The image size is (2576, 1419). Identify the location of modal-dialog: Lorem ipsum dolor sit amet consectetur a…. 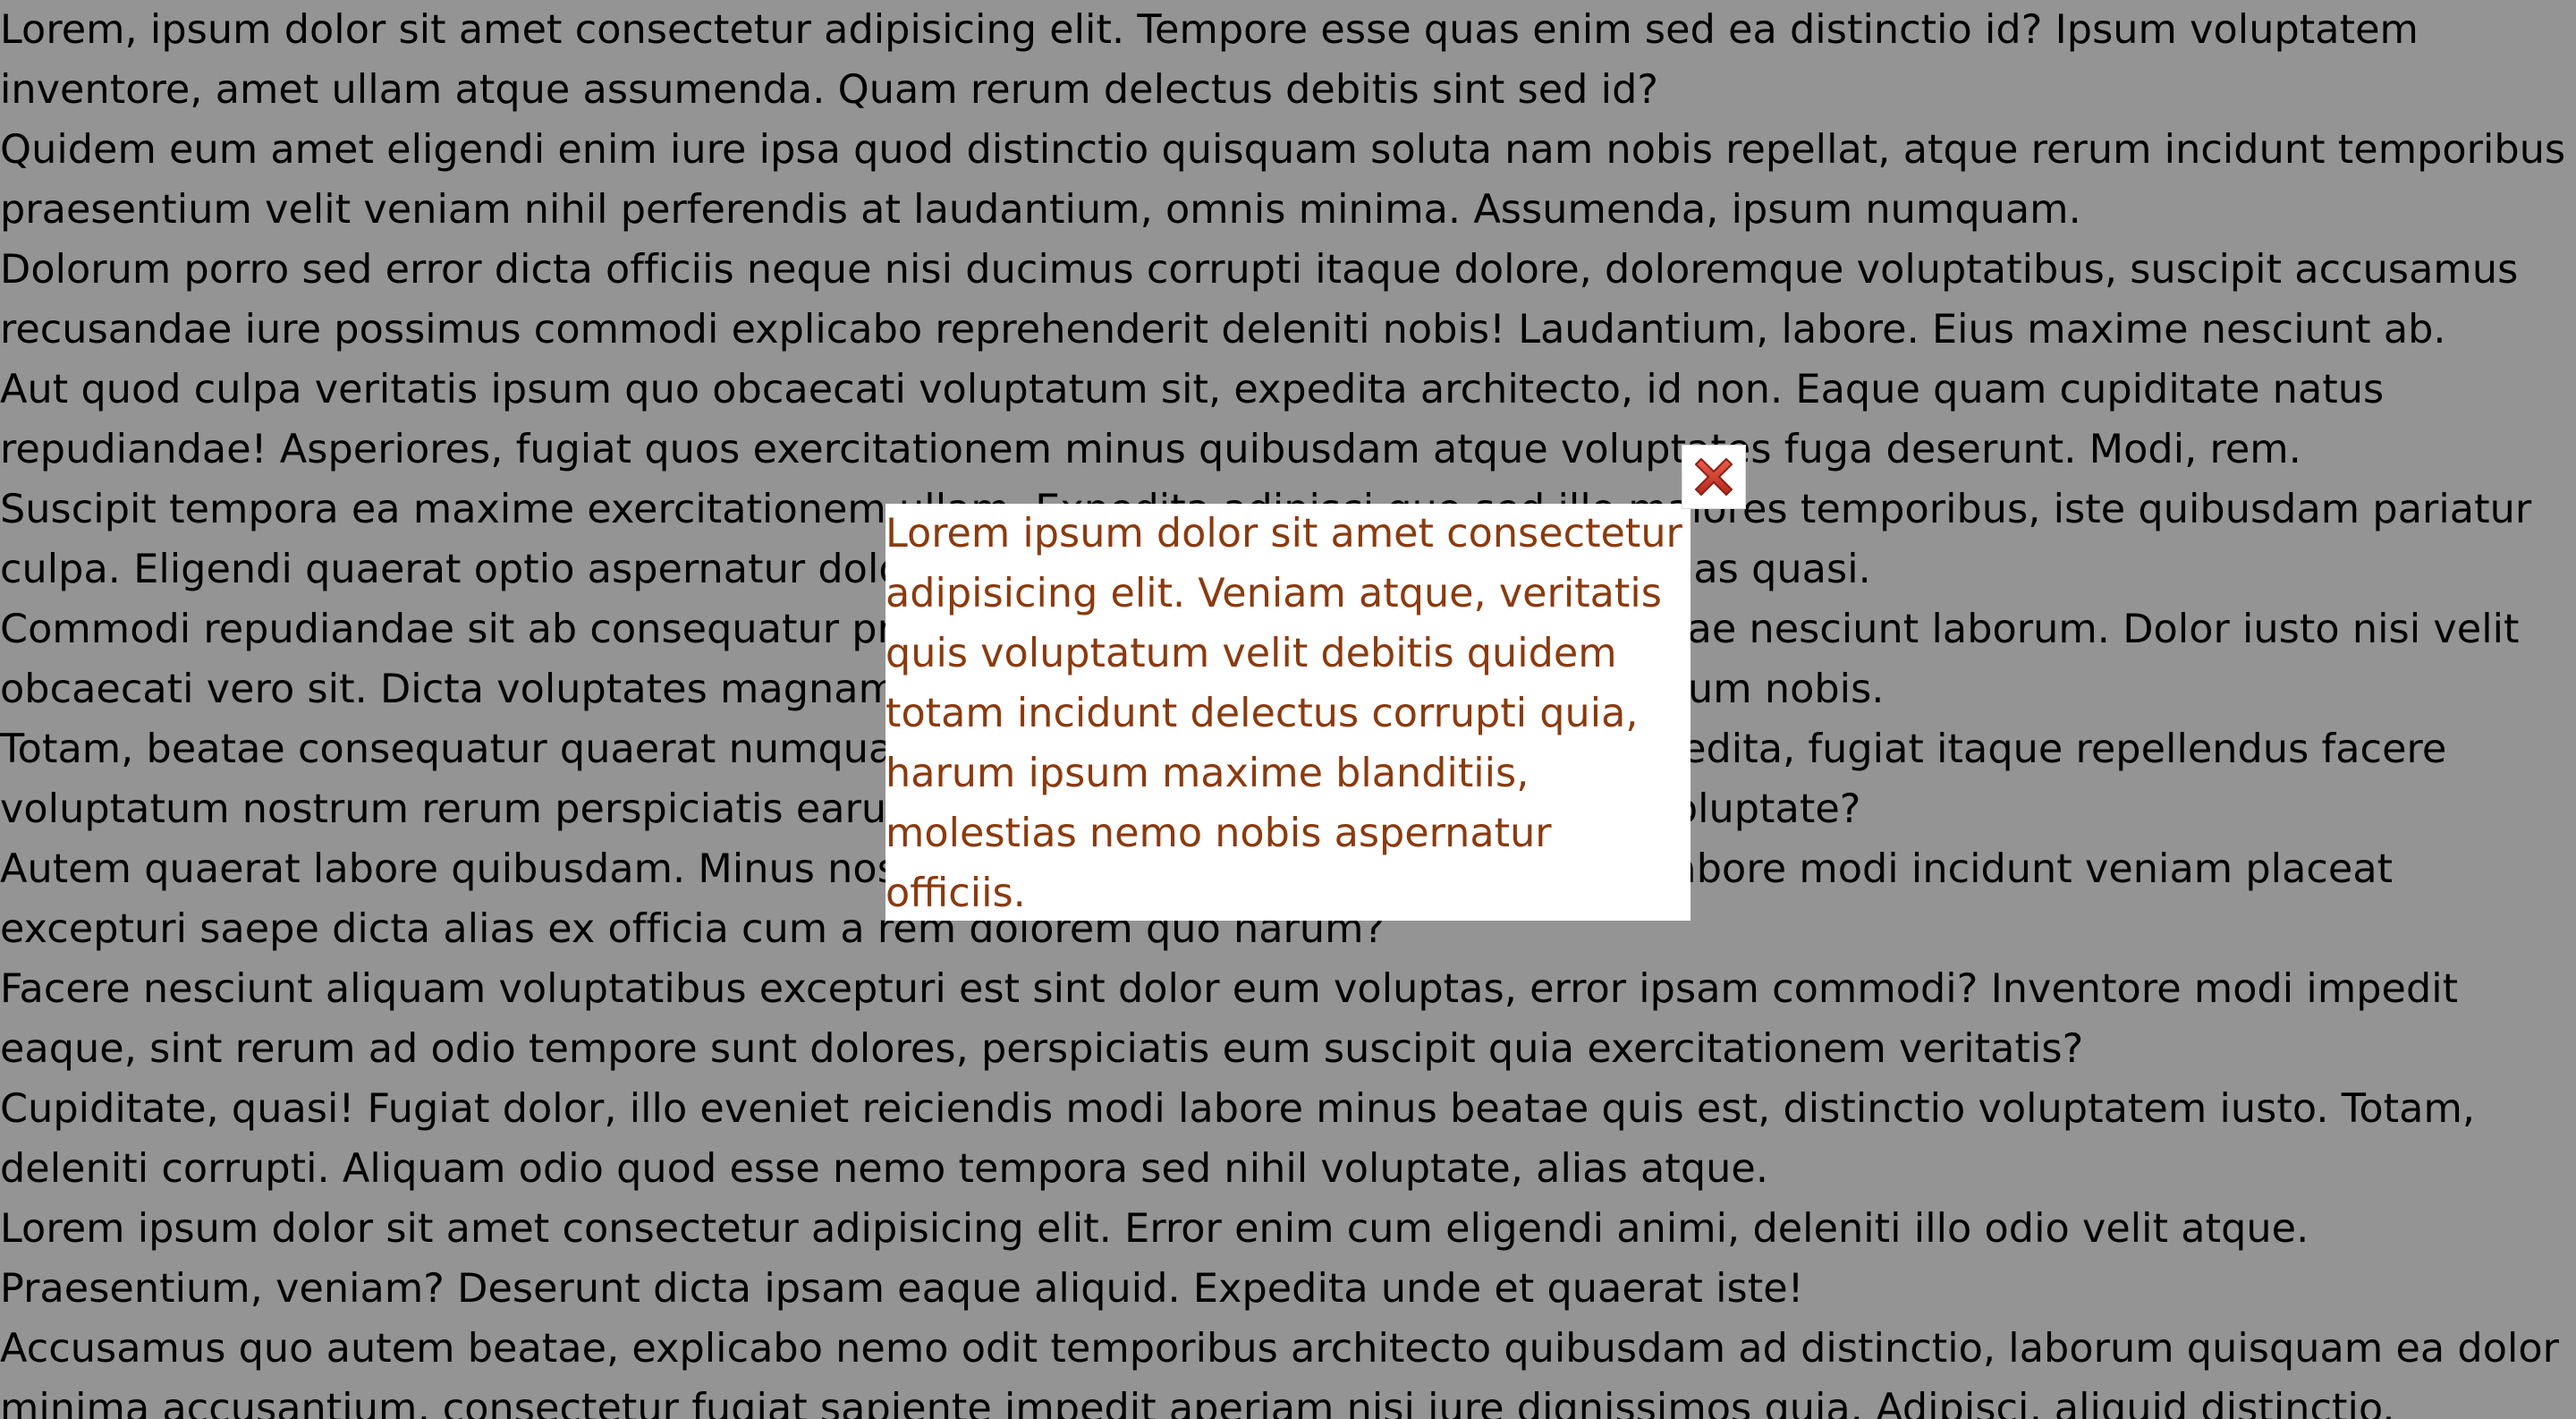
(1288, 712).